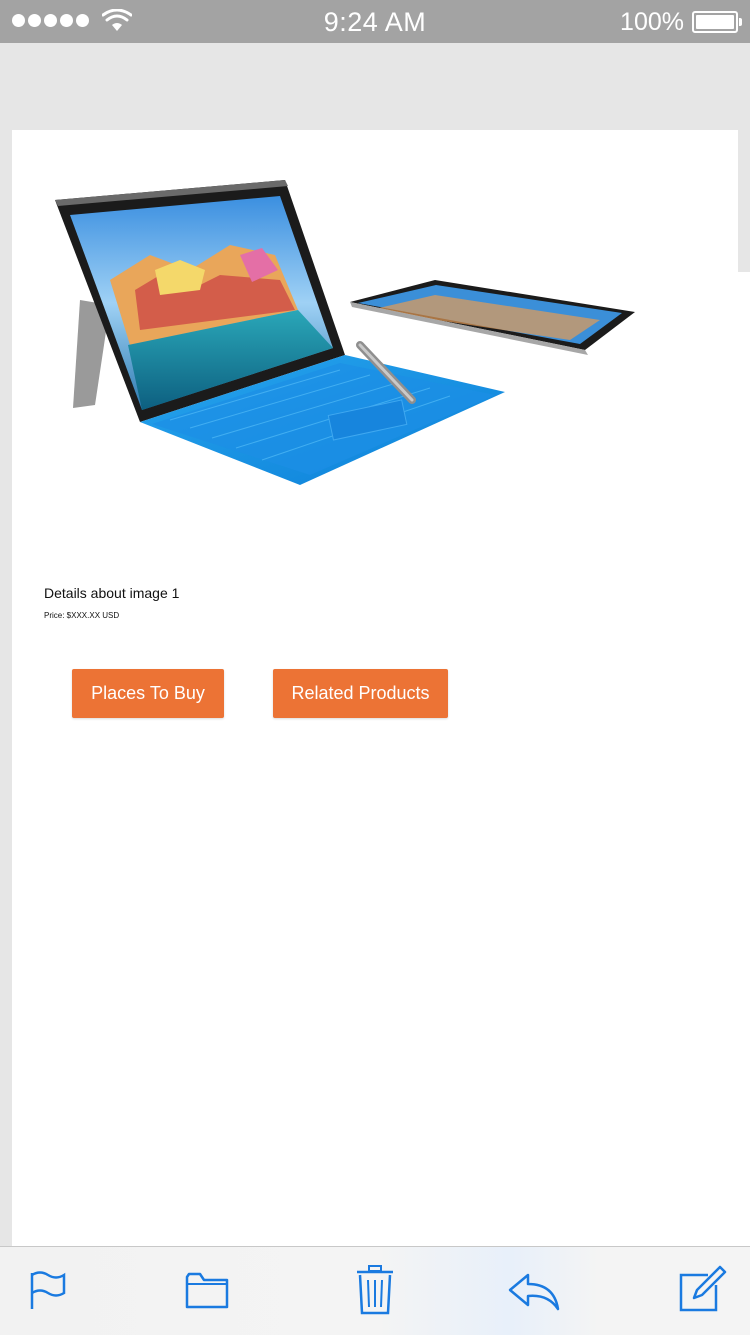  I want to click on flag-icon, so click(48, 1291).